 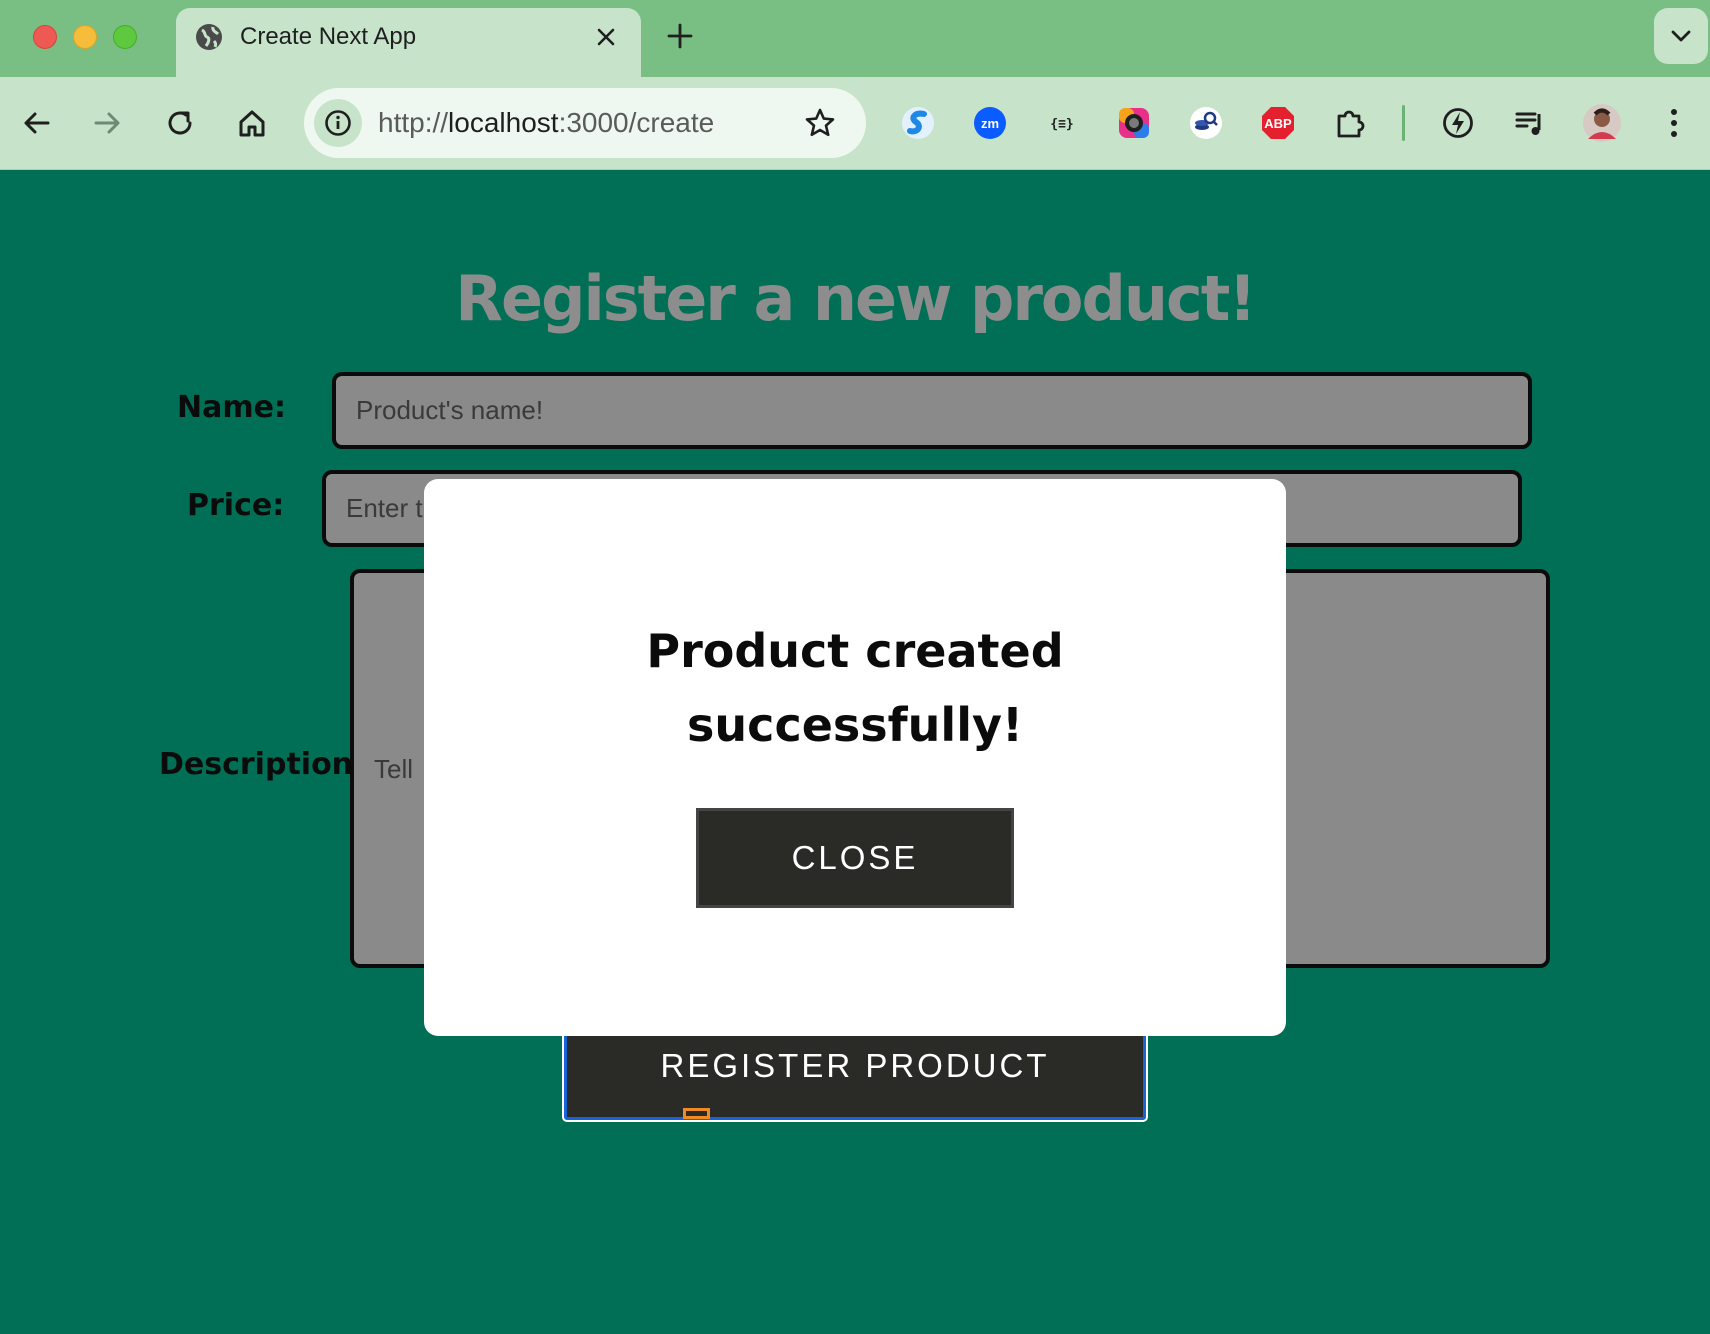 What do you see at coordinates (855, 858) in the screenshot?
I see `close-button: CLOSE` at bounding box center [855, 858].